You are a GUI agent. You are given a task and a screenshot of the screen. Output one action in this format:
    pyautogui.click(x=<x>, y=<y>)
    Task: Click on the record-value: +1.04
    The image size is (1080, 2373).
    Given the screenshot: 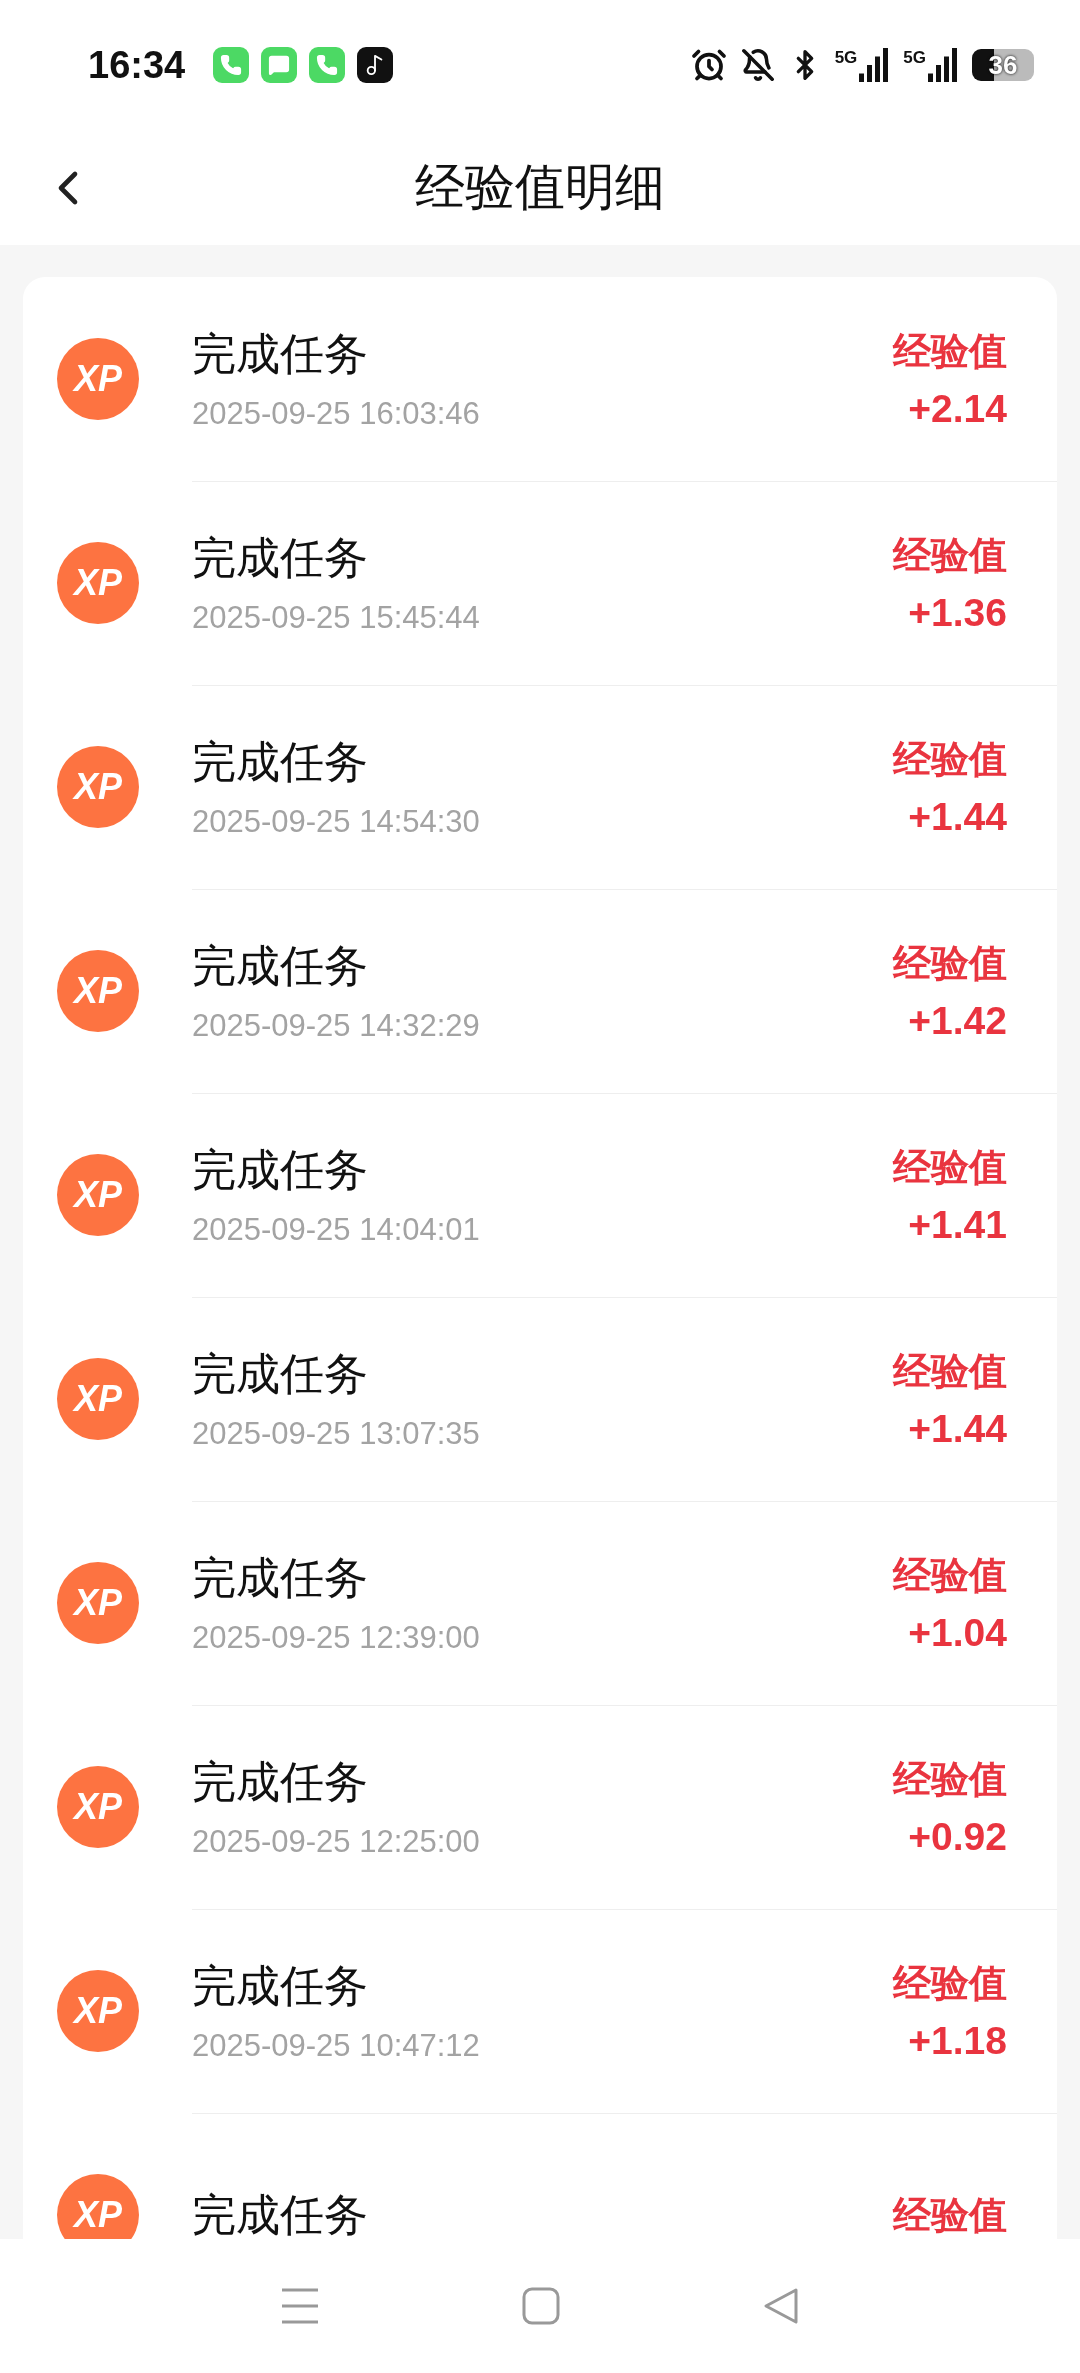 What is the action you would take?
    pyautogui.click(x=957, y=1633)
    